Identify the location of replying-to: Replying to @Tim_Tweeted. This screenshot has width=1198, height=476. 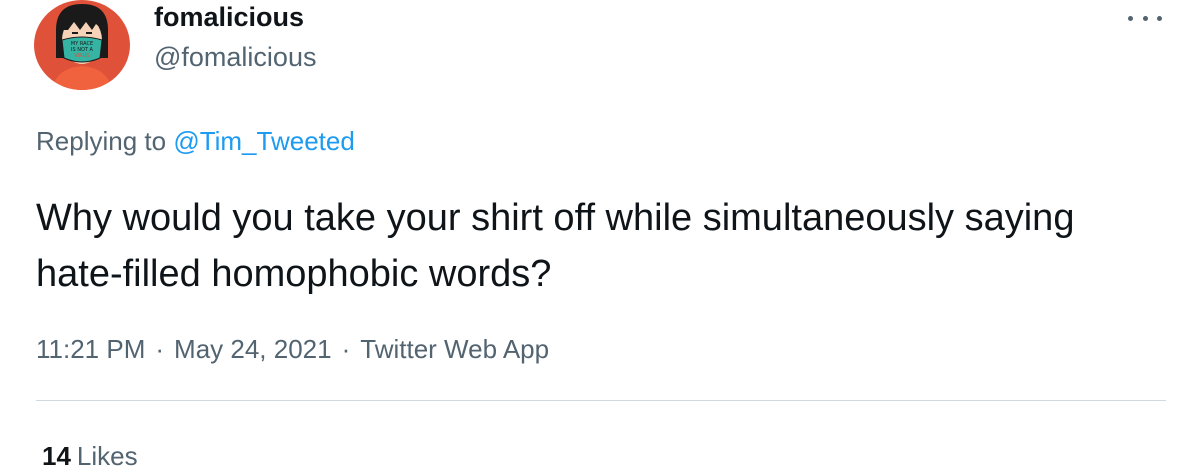
(195, 141).